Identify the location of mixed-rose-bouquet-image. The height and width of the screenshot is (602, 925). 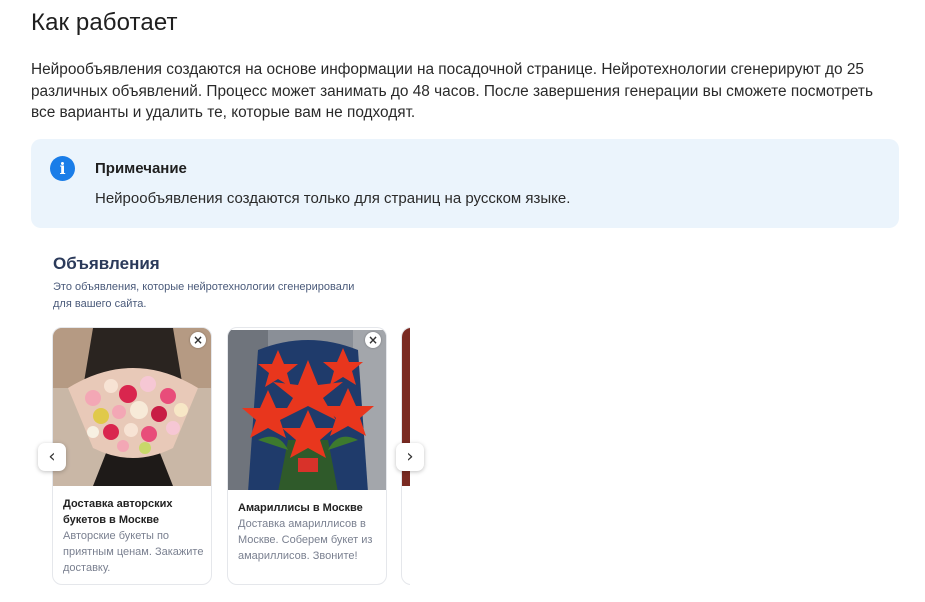
(132, 407).